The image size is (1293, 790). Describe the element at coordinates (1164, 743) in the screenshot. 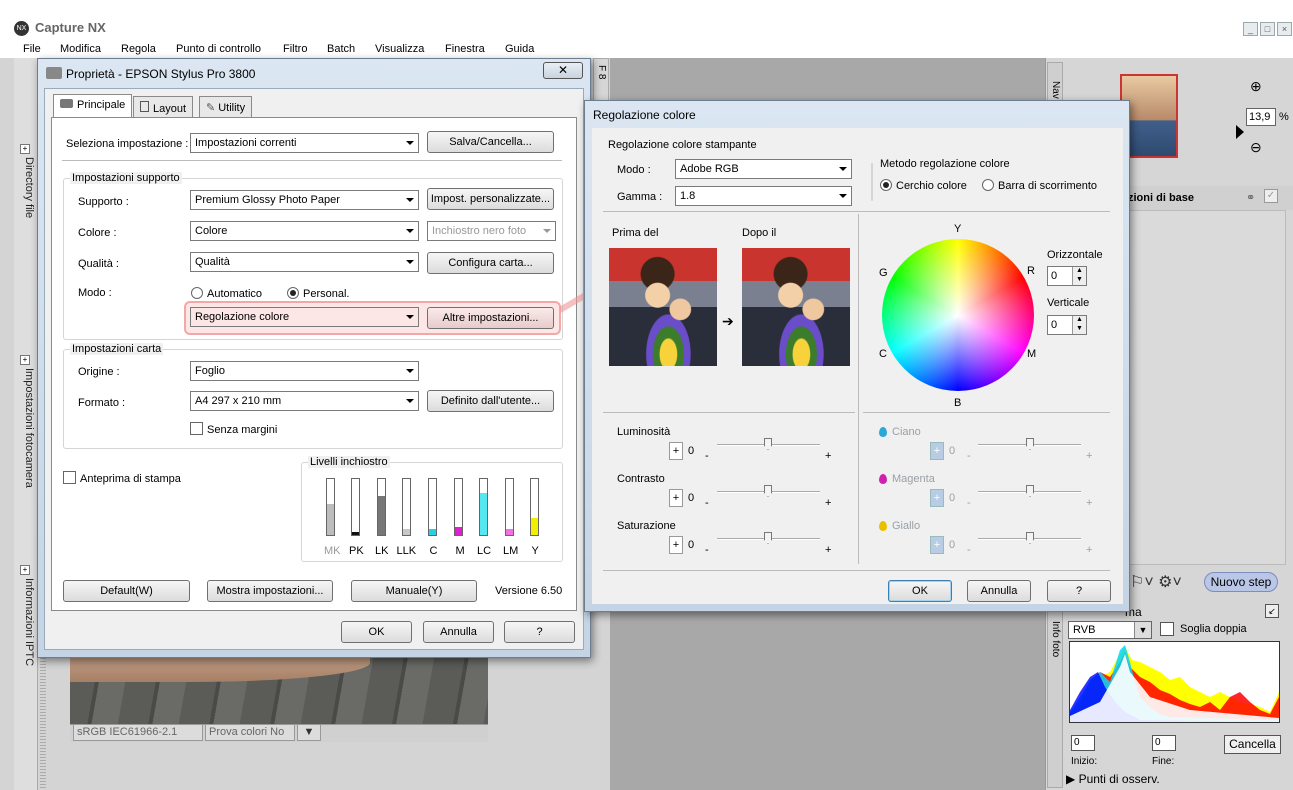

I see `histogram-end-input: 0` at that location.